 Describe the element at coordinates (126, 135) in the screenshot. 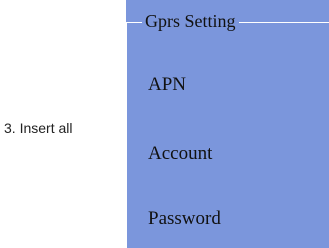

I see `groupbox-left-border` at that location.